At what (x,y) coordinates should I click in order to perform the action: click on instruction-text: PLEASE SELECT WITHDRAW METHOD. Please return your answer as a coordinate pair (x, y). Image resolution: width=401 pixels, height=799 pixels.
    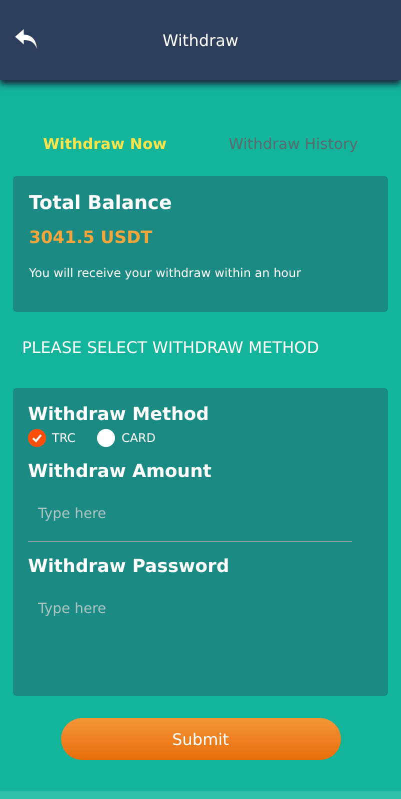
    Looking at the image, I should click on (171, 348).